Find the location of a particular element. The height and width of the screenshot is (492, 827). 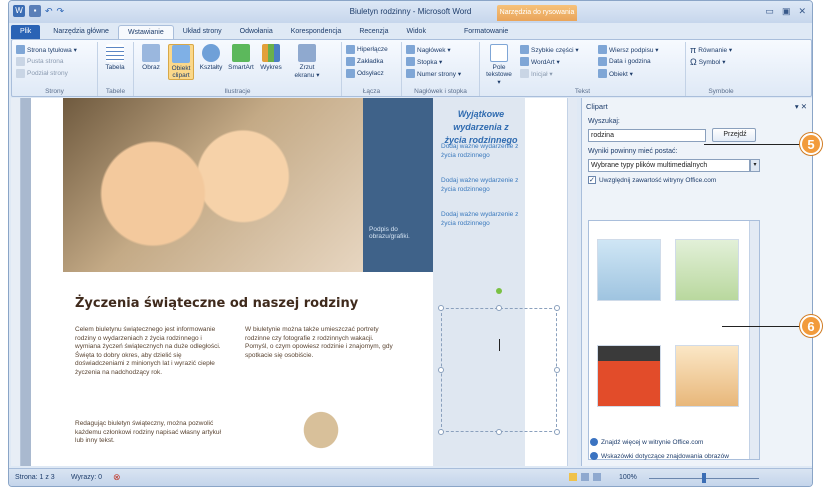

tab-review: Recenzja is located at coordinates (373, 32).